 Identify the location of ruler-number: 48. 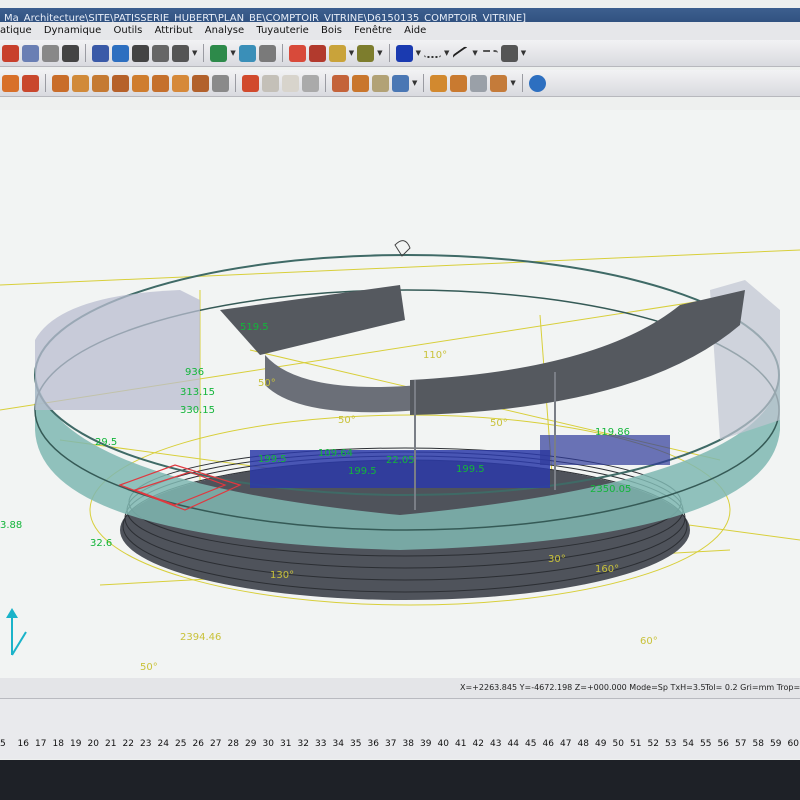
(583, 744).